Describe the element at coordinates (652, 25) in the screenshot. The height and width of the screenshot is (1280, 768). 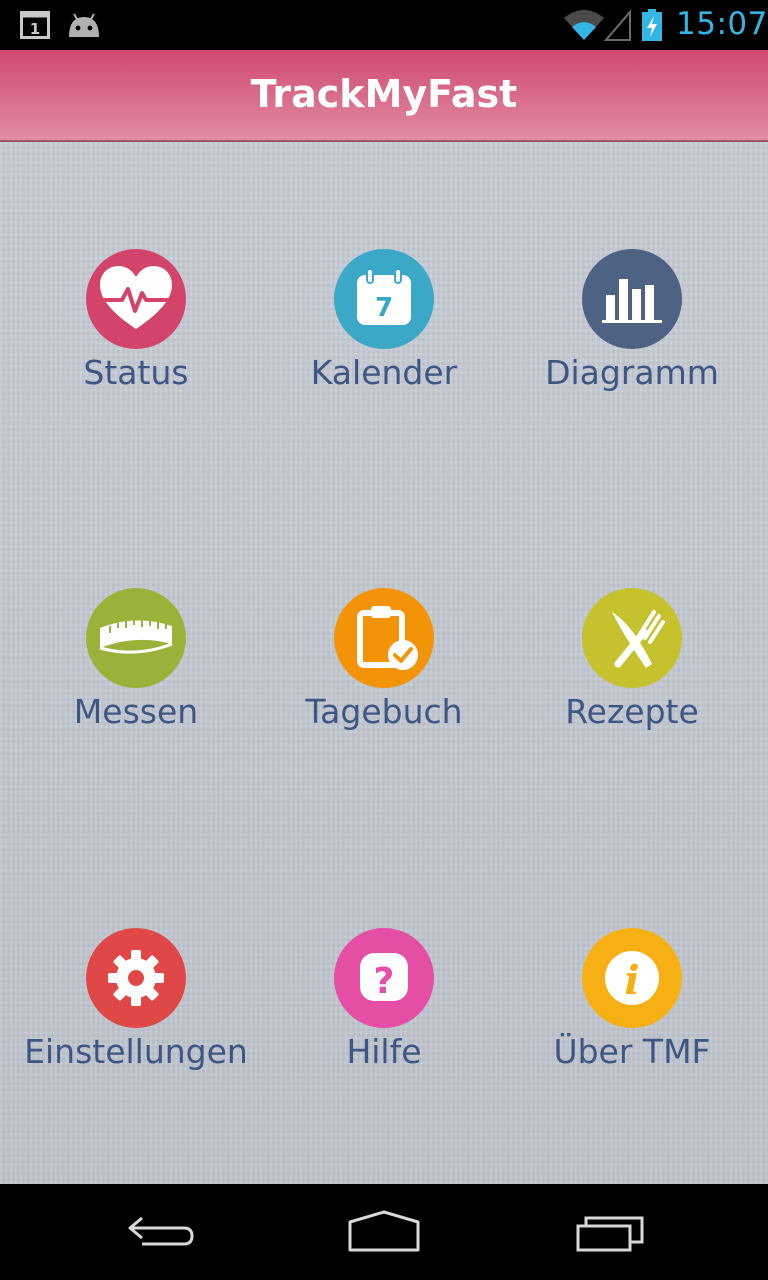
I see `battery-charging-icon` at that location.